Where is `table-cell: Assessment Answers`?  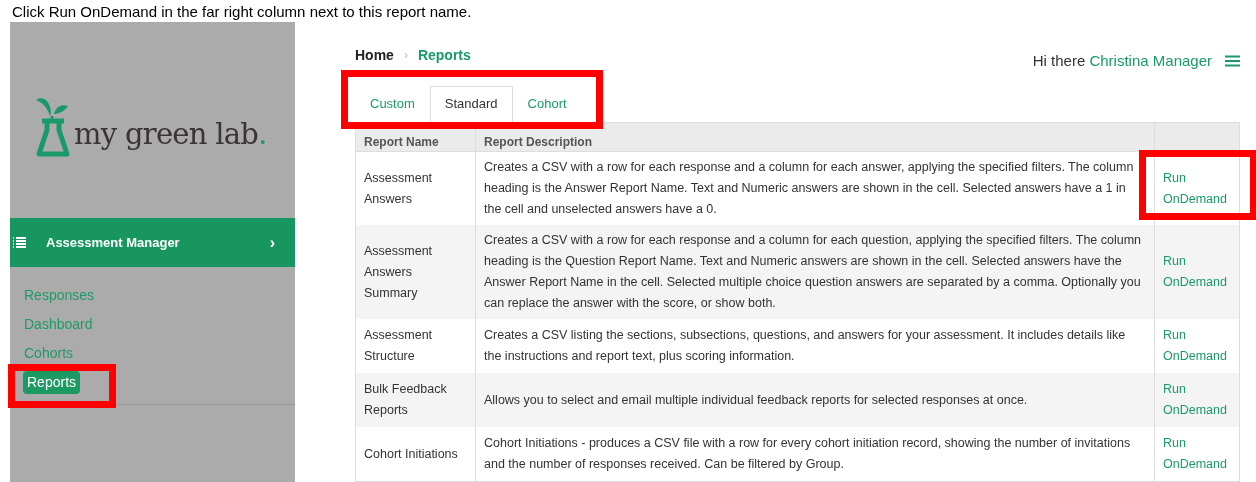
table-cell: Assessment Answers is located at coordinates (398, 188).